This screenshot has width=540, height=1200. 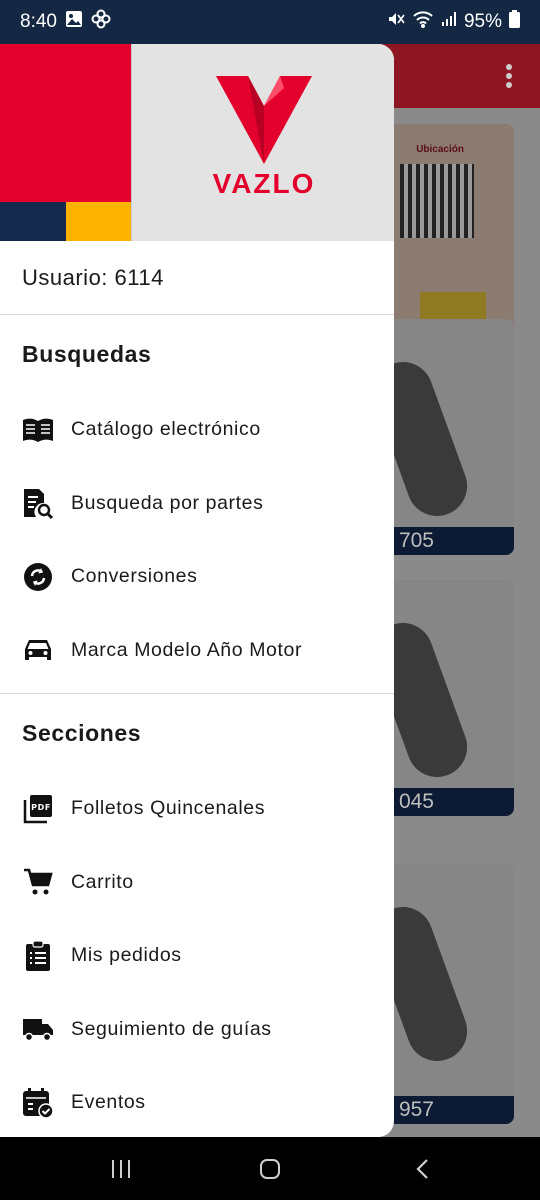 What do you see at coordinates (197, 142) in the screenshot?
I see `drawer-header: VAZLO` at bounding box center [197, 142].